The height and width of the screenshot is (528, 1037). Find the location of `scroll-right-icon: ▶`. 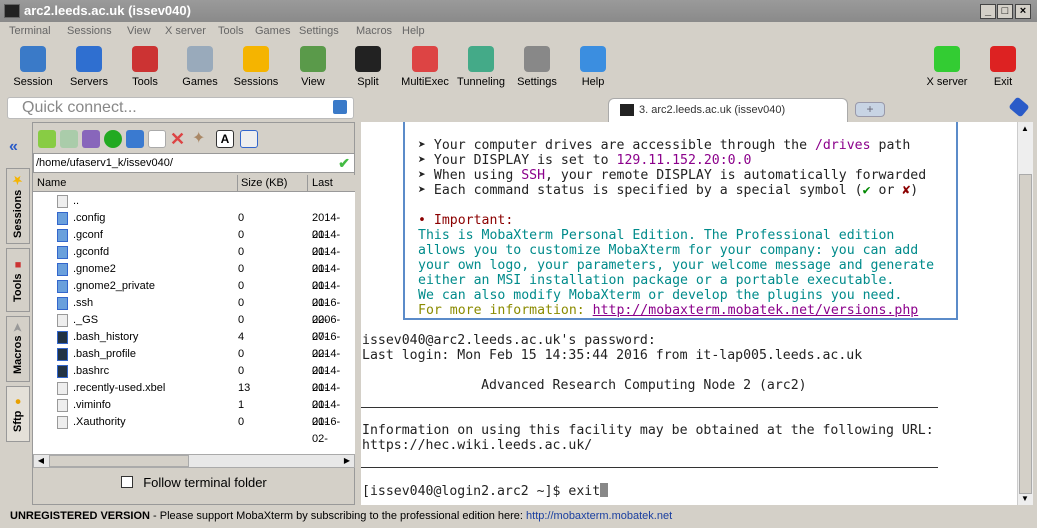

scroll-right-icon: ▶ is located at coordinates (347, 461).